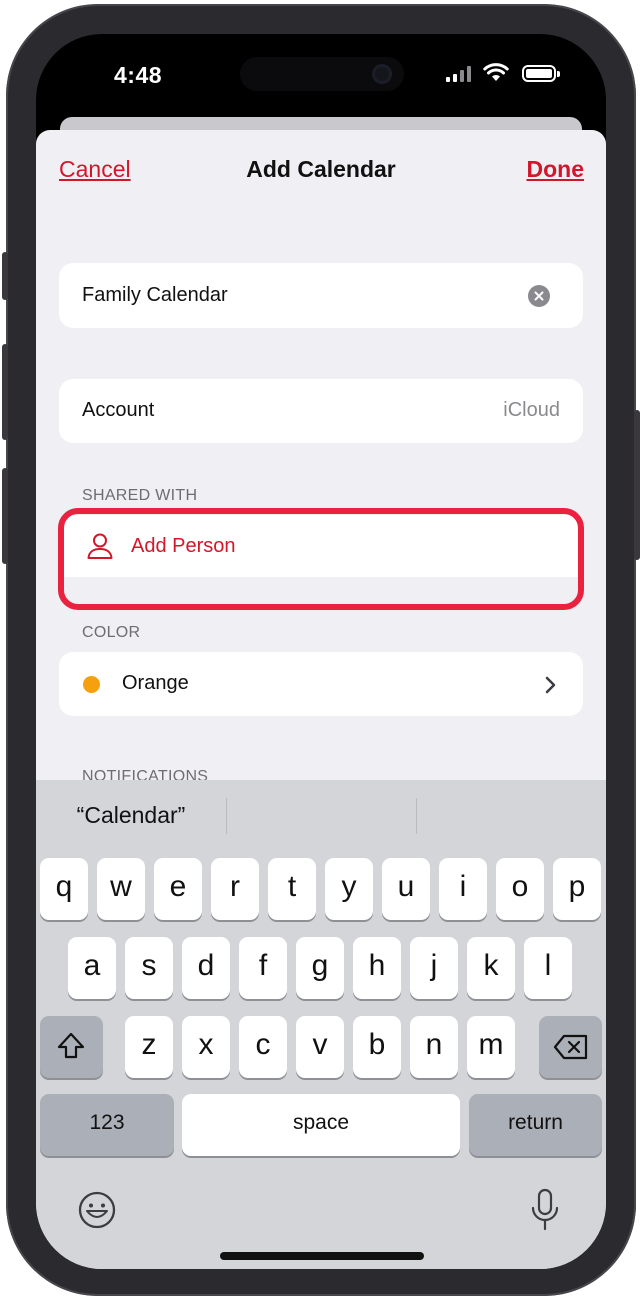 Image resolution: width=642 pixels, height=1301 pixels. I want to click on camera-icon, so click(382, 74).